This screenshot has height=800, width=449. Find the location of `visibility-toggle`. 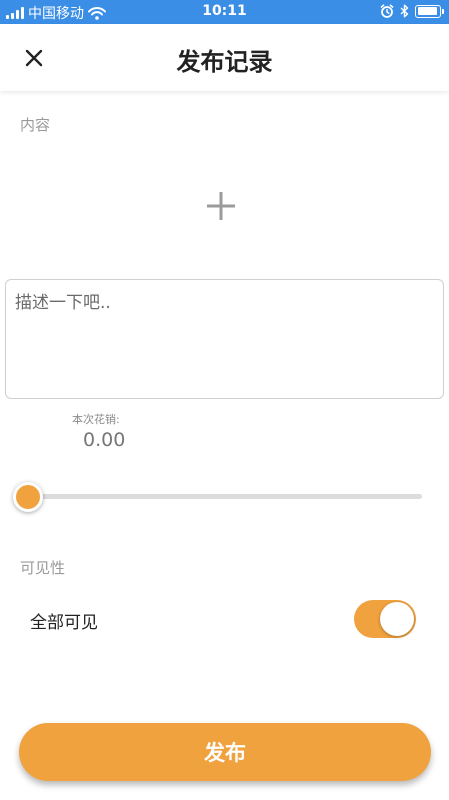

visibility-toggle is located at coordinates (385, 619).